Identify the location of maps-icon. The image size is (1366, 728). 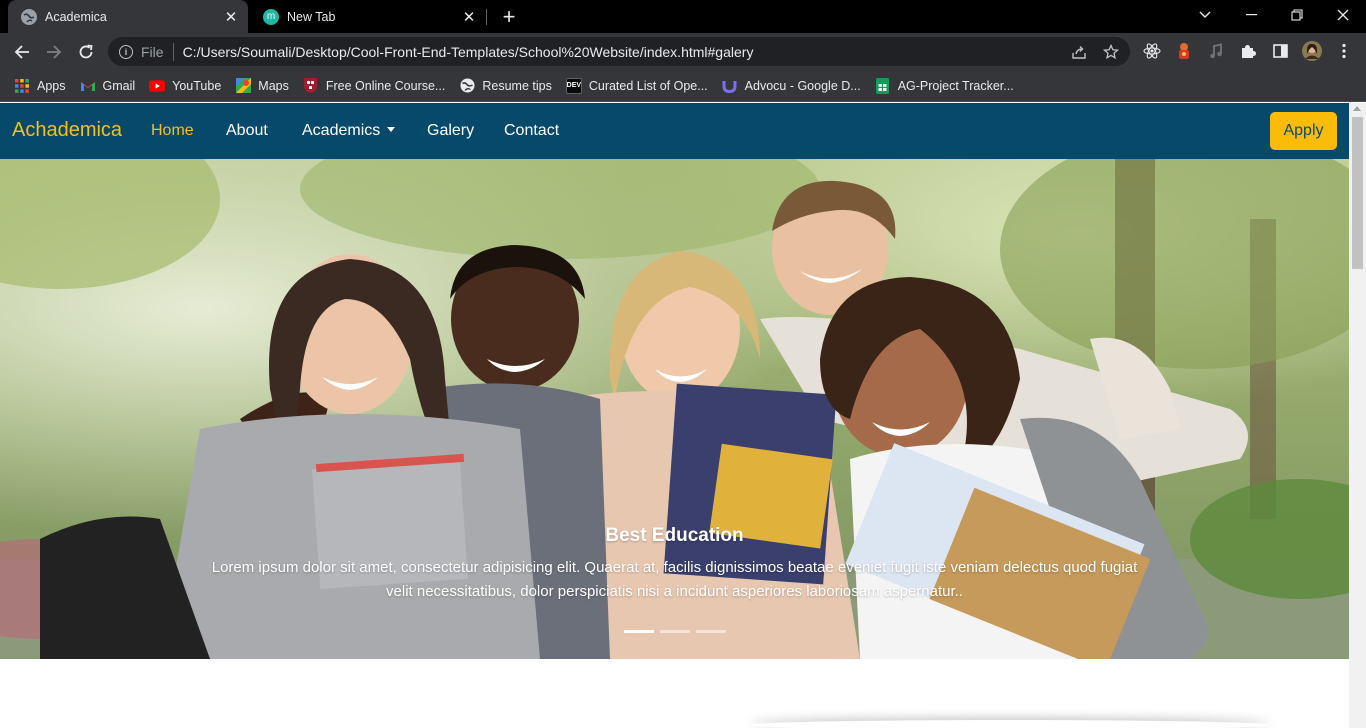
(243, 86).